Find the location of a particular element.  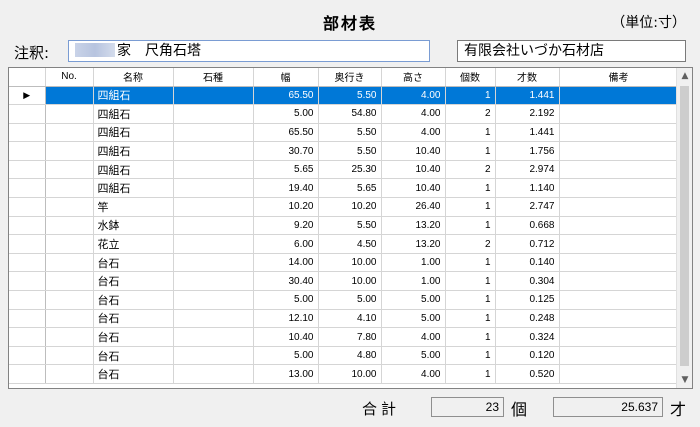

column-header: 幅 is located at coordinates (286, 77).